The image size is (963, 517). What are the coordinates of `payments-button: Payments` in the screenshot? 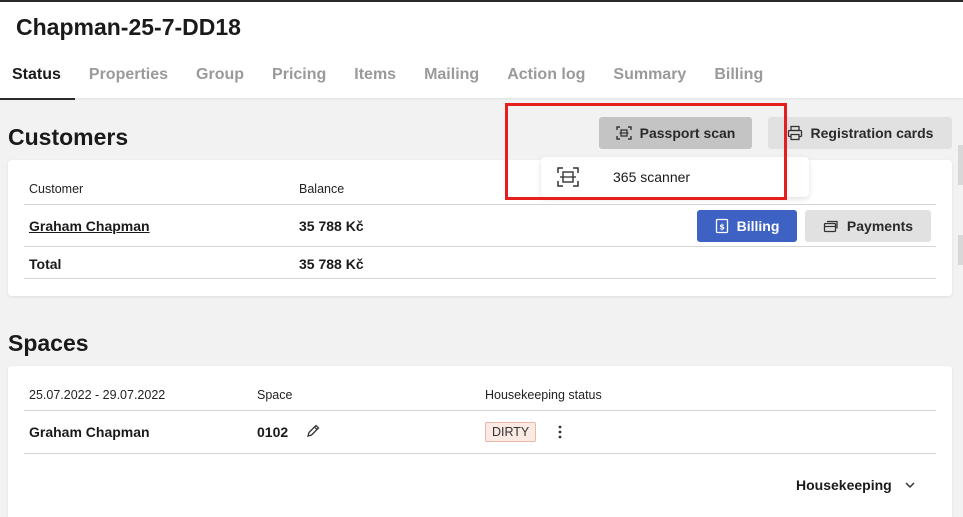 It's located at (868, 226).